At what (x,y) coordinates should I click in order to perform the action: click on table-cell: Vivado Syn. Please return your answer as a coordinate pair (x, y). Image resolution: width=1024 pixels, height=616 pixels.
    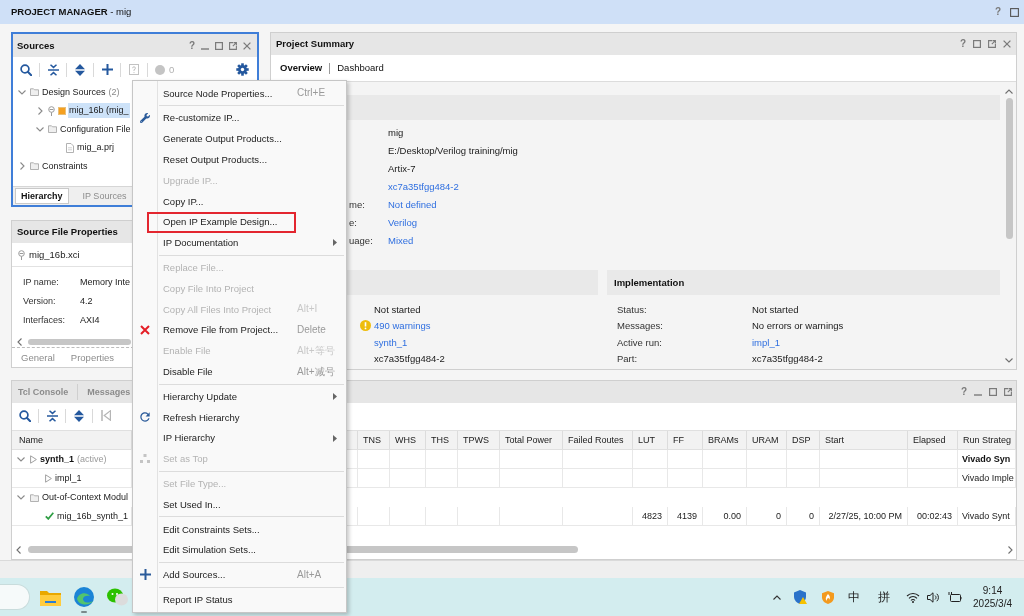
    Looking at the image, I should click on (987, 459).